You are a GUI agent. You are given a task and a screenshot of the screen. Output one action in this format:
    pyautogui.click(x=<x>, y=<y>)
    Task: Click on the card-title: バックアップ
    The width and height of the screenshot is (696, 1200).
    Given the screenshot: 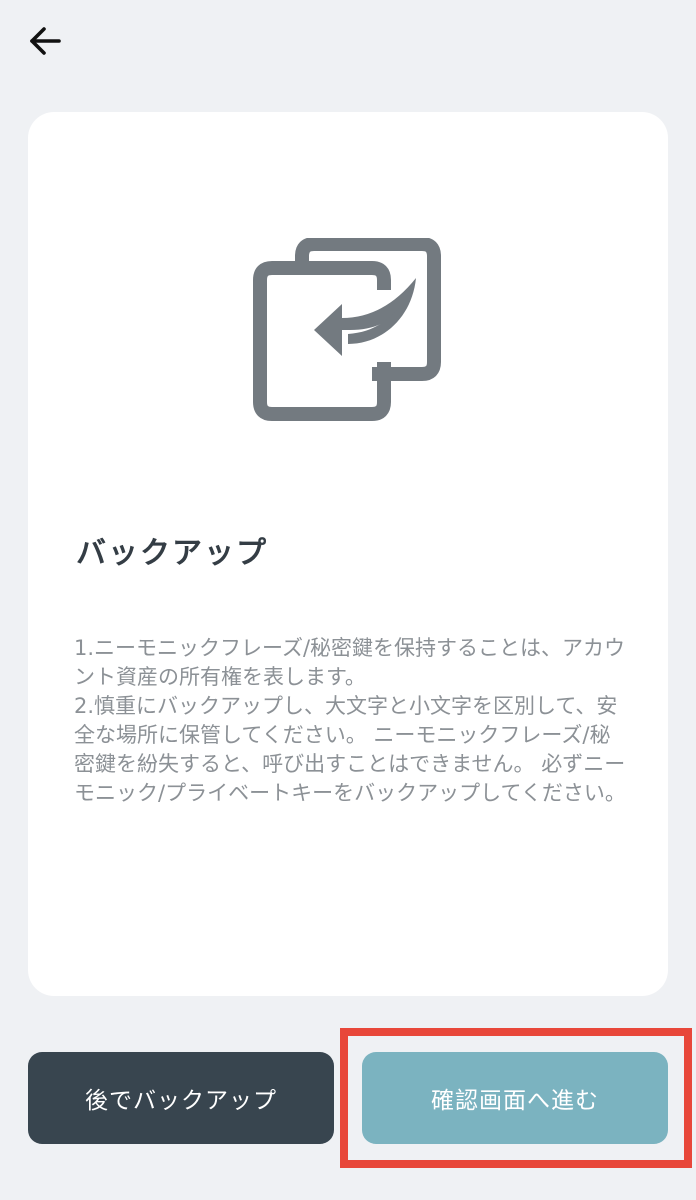 What is the action you would take?
    pyautogui.click(x=172, y=553)
    